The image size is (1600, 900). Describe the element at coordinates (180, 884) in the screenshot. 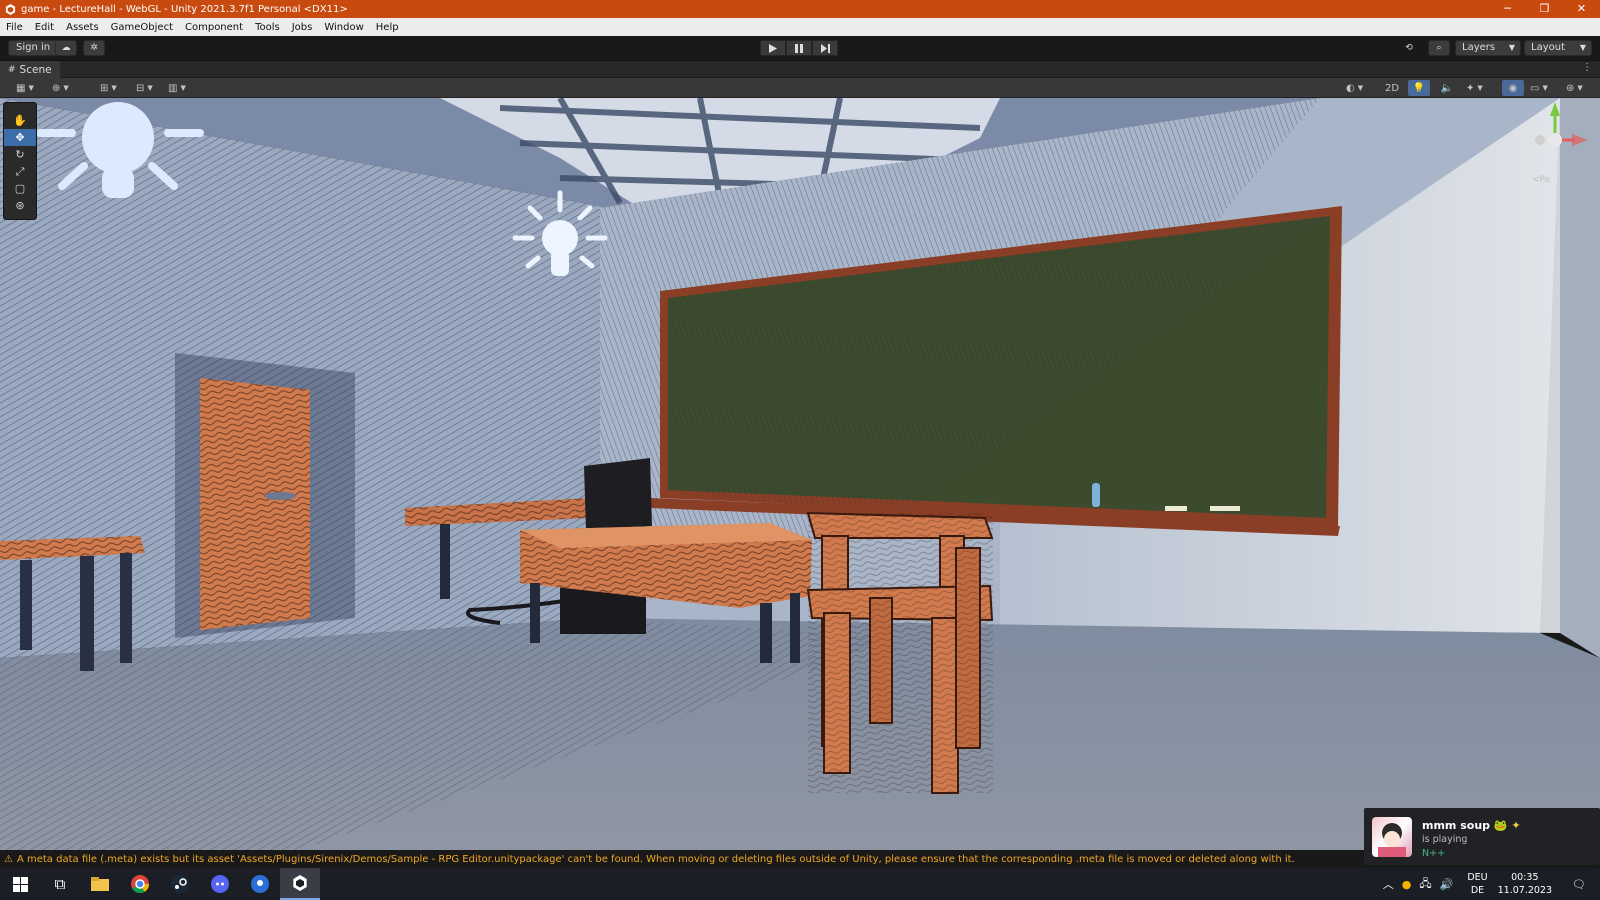

I see `steam-icon` at that location.